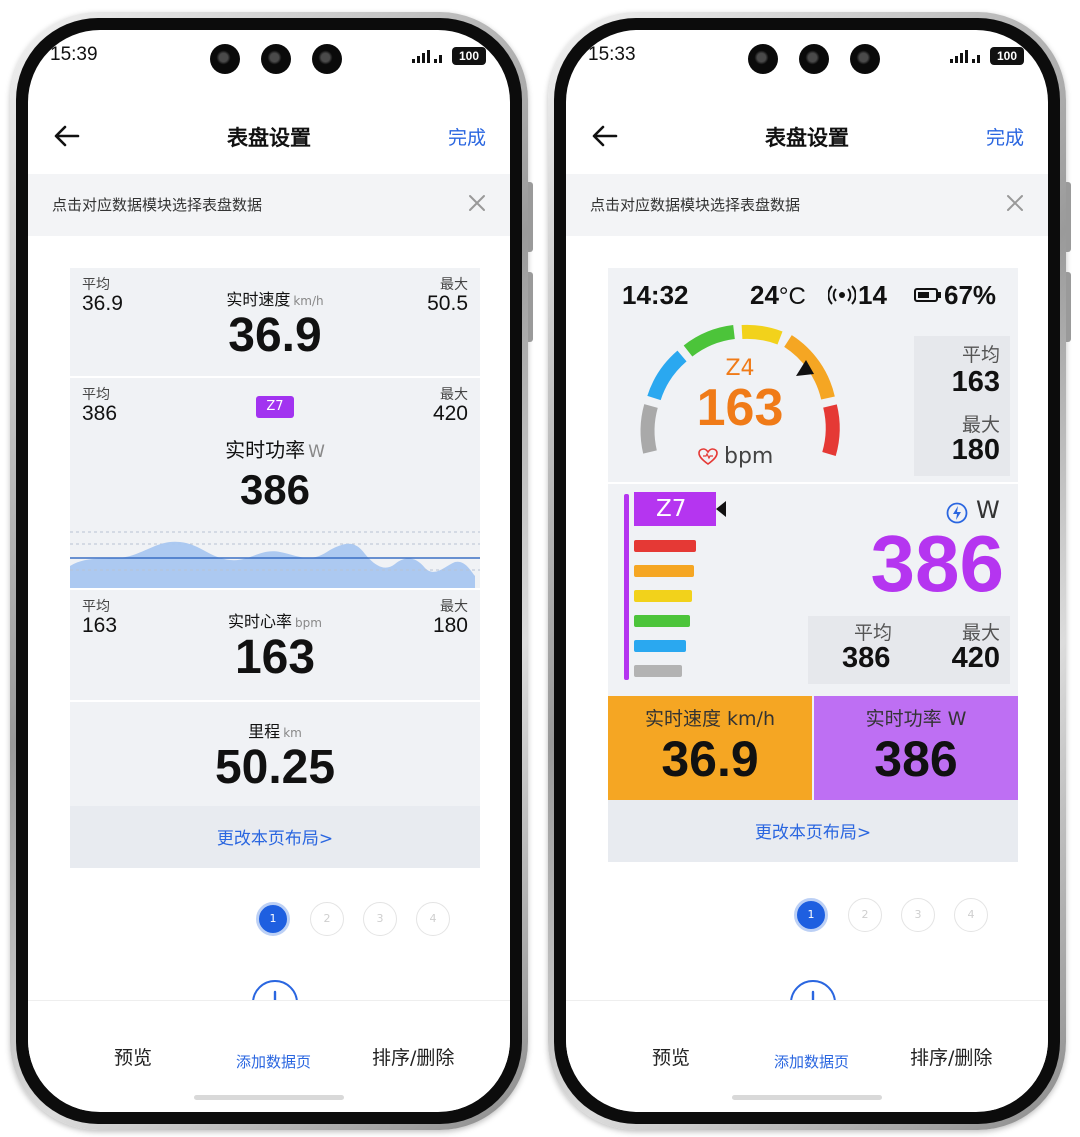 The image size is (1080, 1137). I want to click on status-time: 15:33, so click(612, 54).